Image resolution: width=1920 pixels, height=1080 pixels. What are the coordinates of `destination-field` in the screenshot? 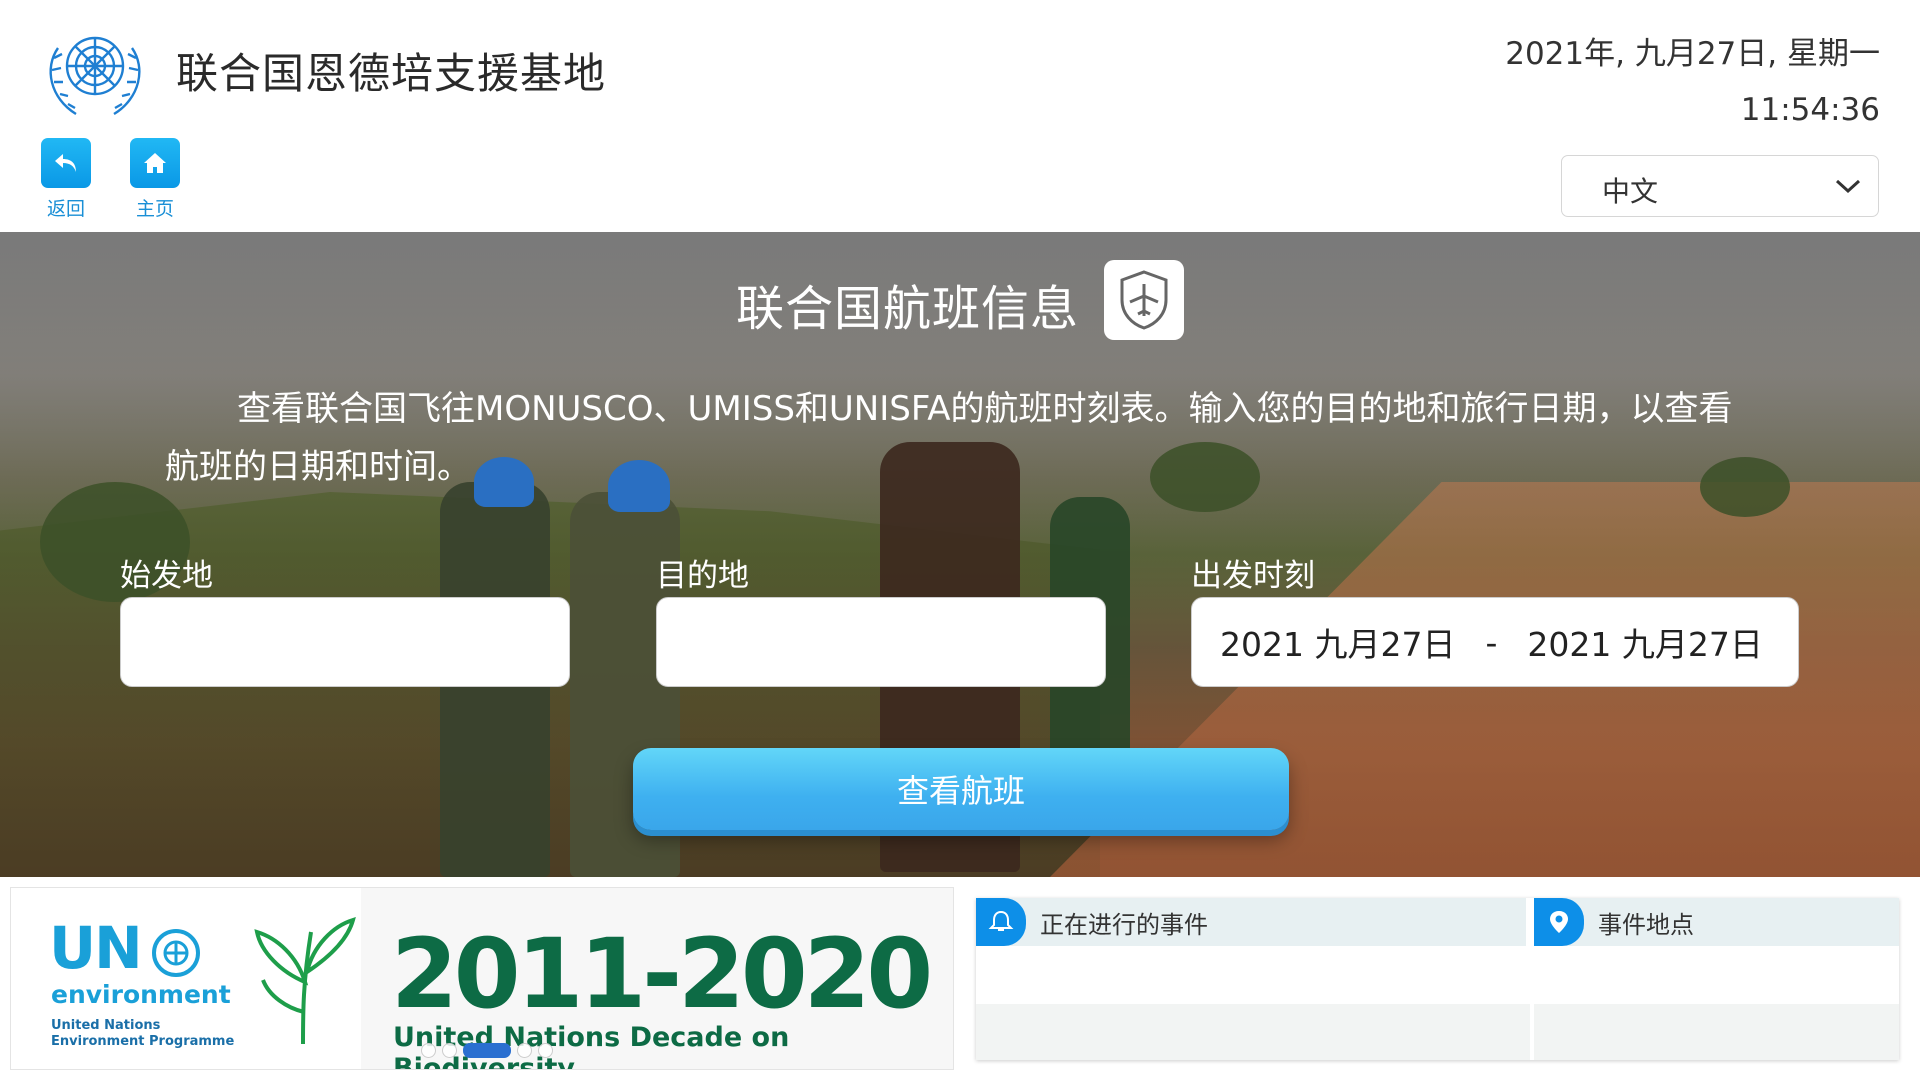 It's located at (881, 642).